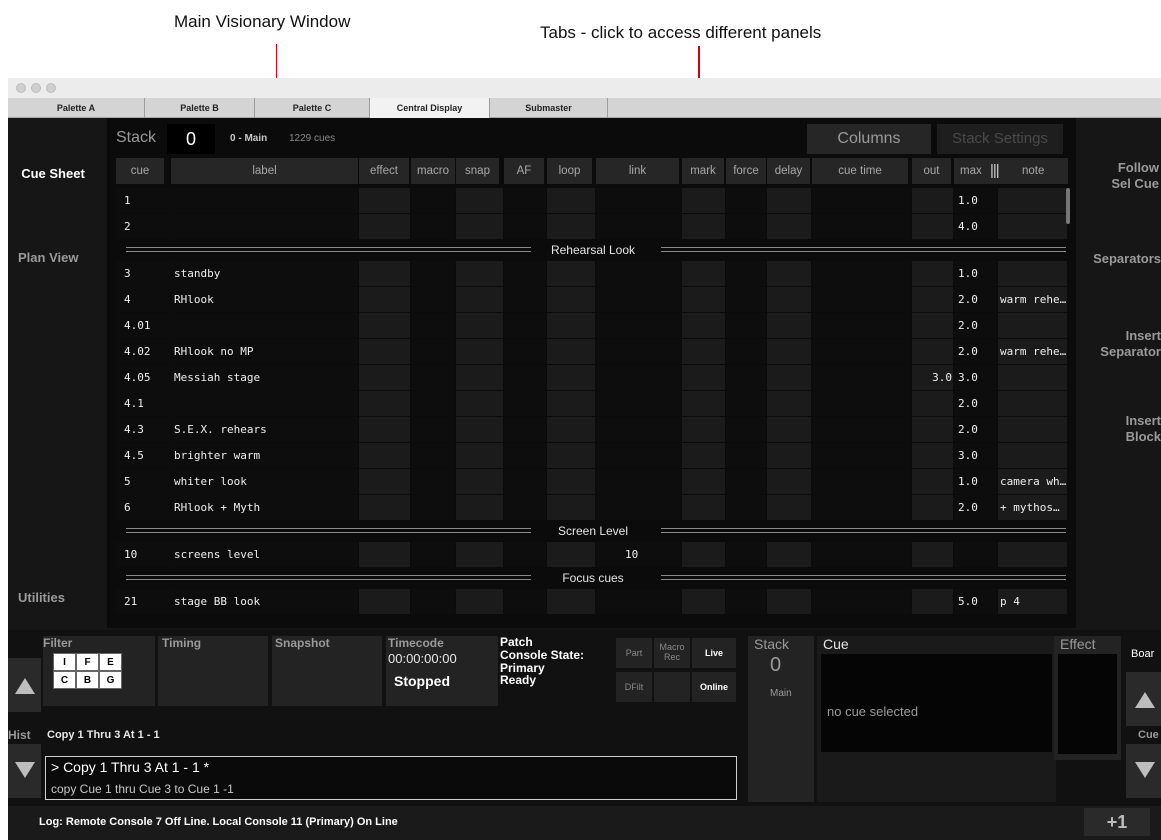 The image size is (1161, 840). Describe the element at coordinates (200, 108) in the screenshot. I see `tab-palette-b: Palette B` at that location.